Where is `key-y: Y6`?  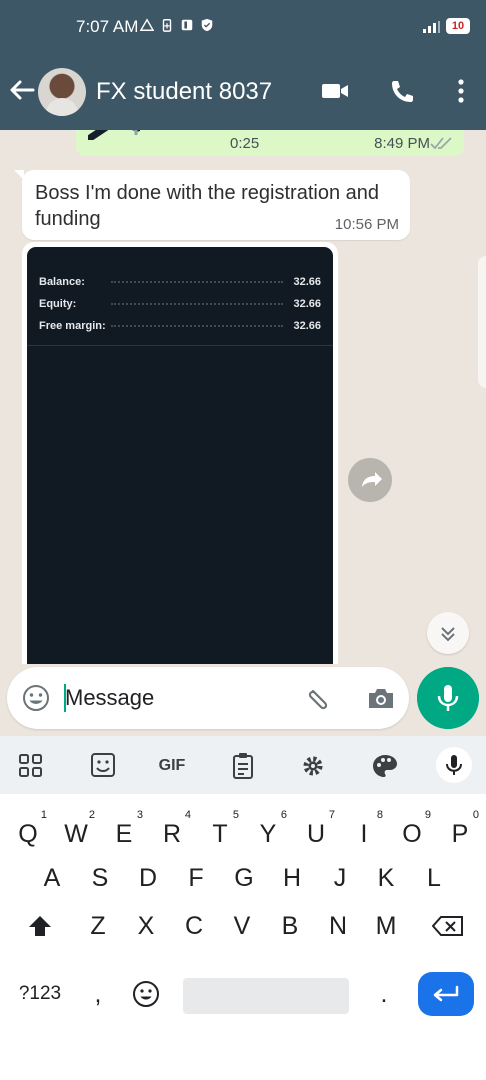 key-y: Y6 is located at coordinates (268, 832).